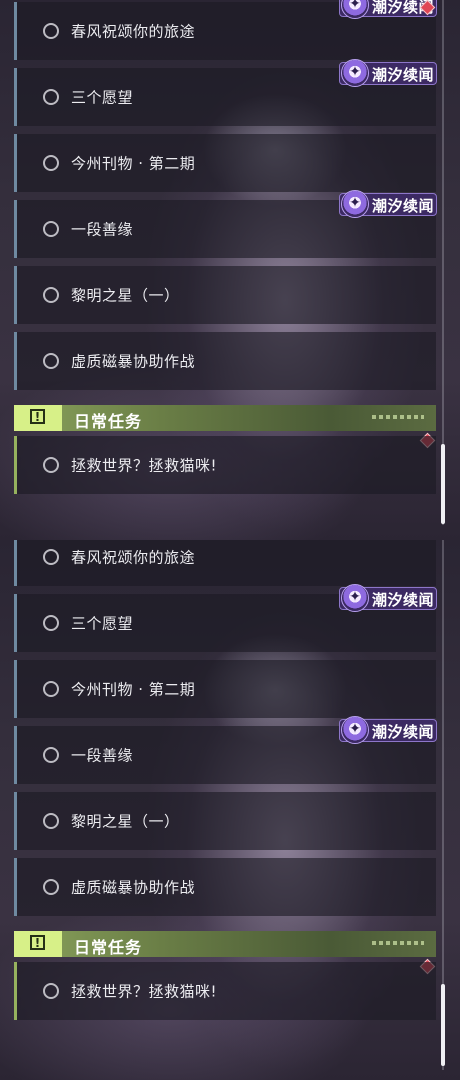 Image resolution: width=460 pixels, height=1080 pixels. Describe the element at coordinates (225, 563) in the screenshot. I see `quest-item: 春风祝颂你的旅途` at that location.